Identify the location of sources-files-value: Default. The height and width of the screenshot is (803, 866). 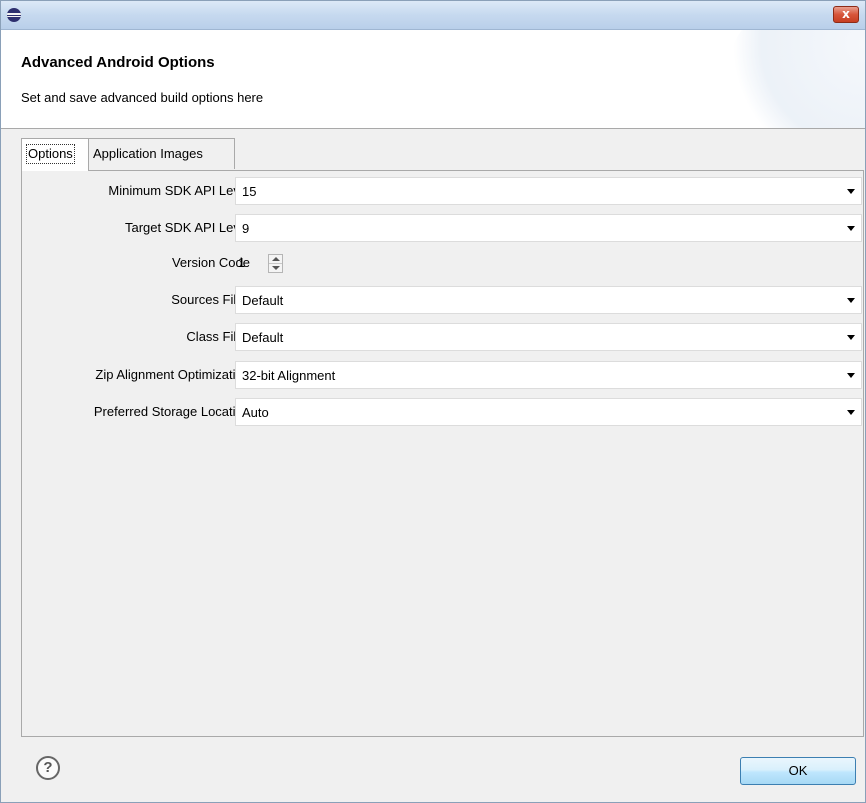
(263, 300).